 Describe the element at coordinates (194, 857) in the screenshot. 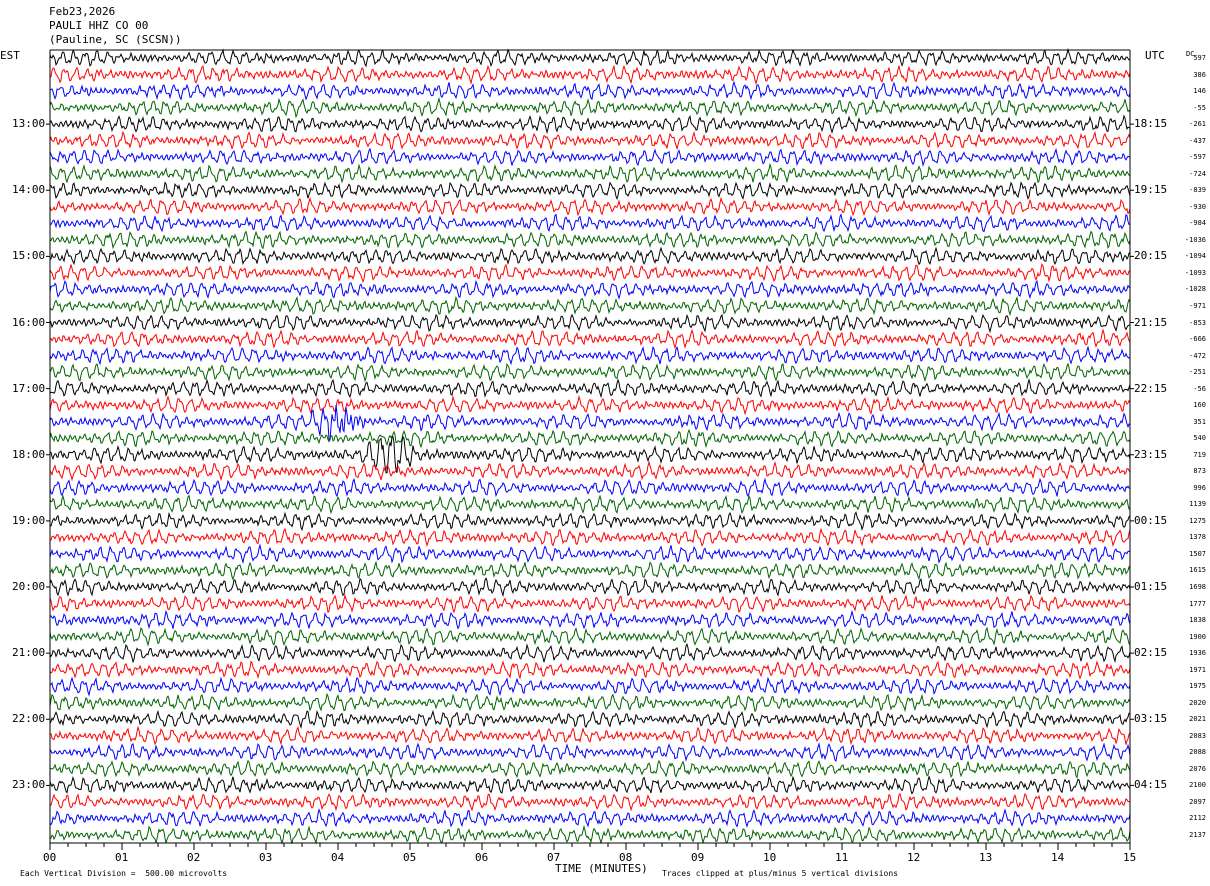

I see `x-tick-label-02: 02` at that location.